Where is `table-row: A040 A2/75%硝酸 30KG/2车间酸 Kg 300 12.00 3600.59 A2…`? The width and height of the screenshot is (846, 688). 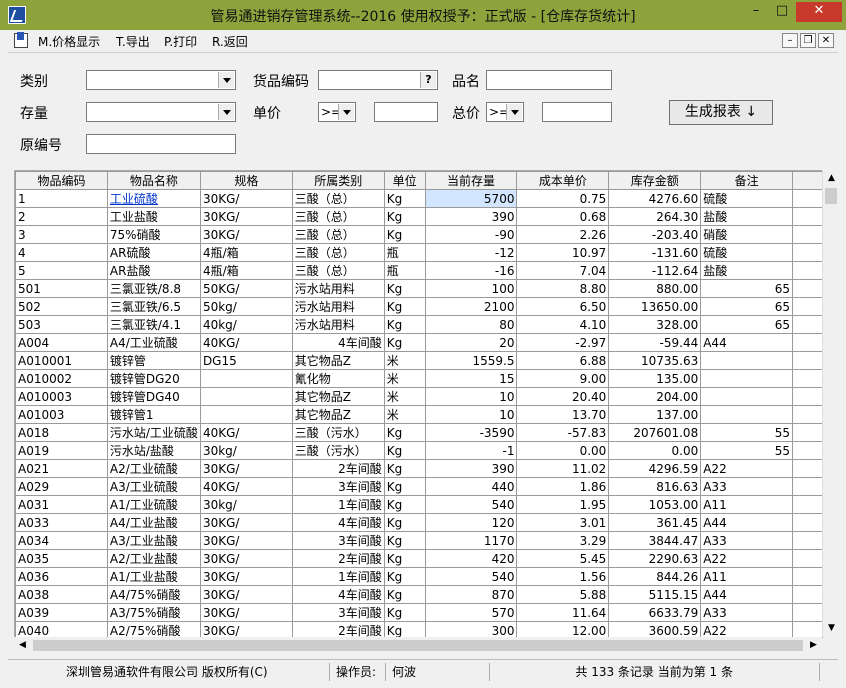
table-row: A040 A2/75%硝酸 30KG/2车间酸 Kg 300 12.00 3600.59 A2… is located at coordinates (419, 629).